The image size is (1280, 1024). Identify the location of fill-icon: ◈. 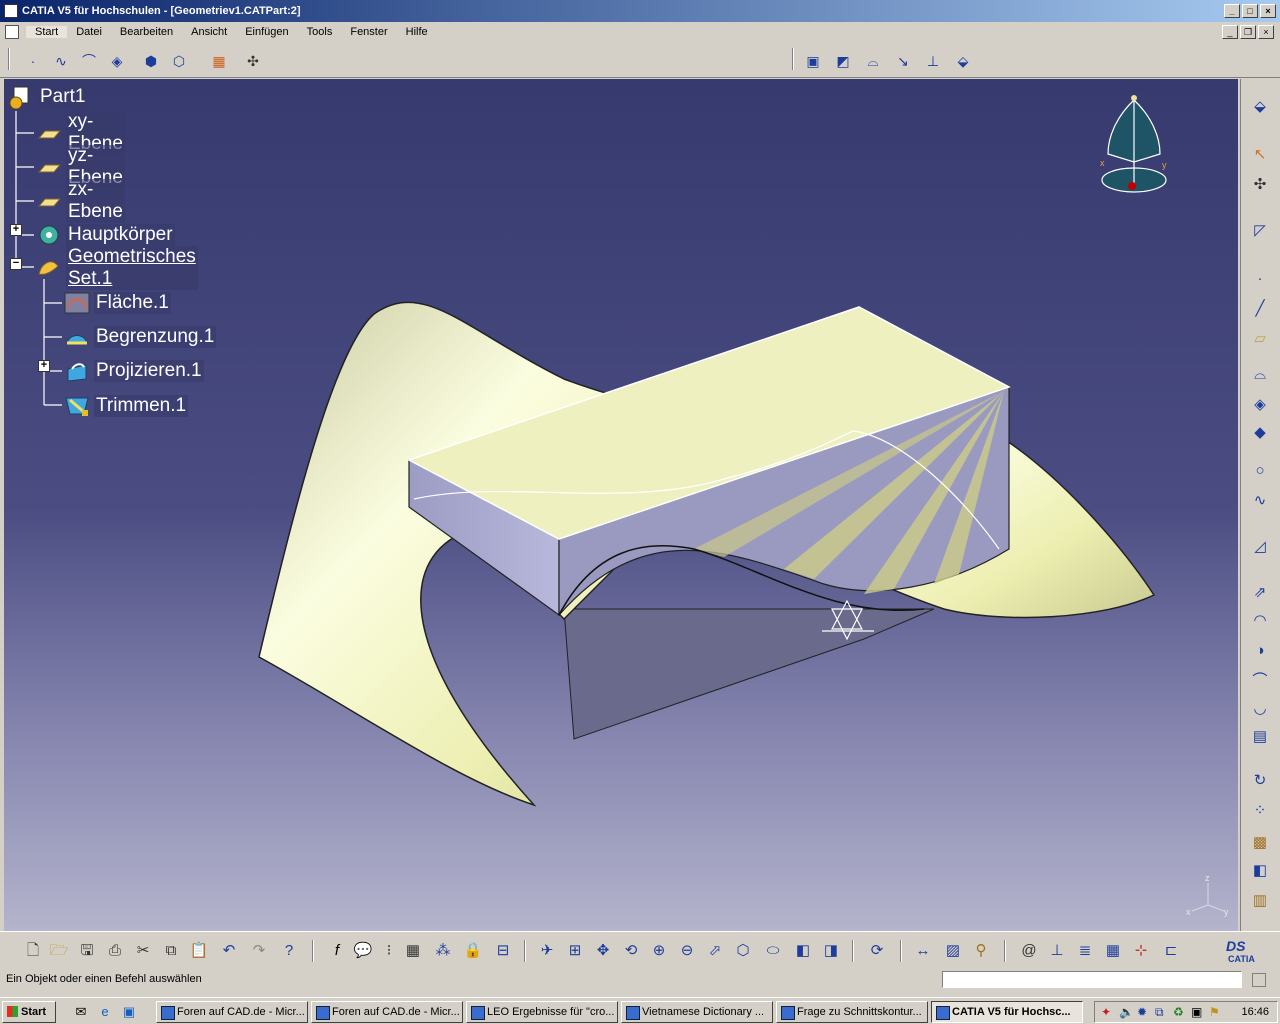
(117, 61).